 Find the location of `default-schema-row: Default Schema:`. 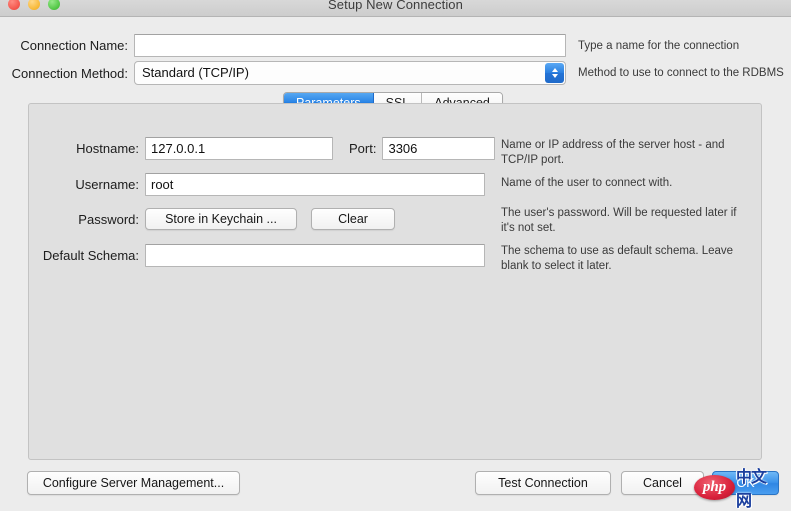

default-schema-row: Default Schema: is located at coordinates (257, 255).